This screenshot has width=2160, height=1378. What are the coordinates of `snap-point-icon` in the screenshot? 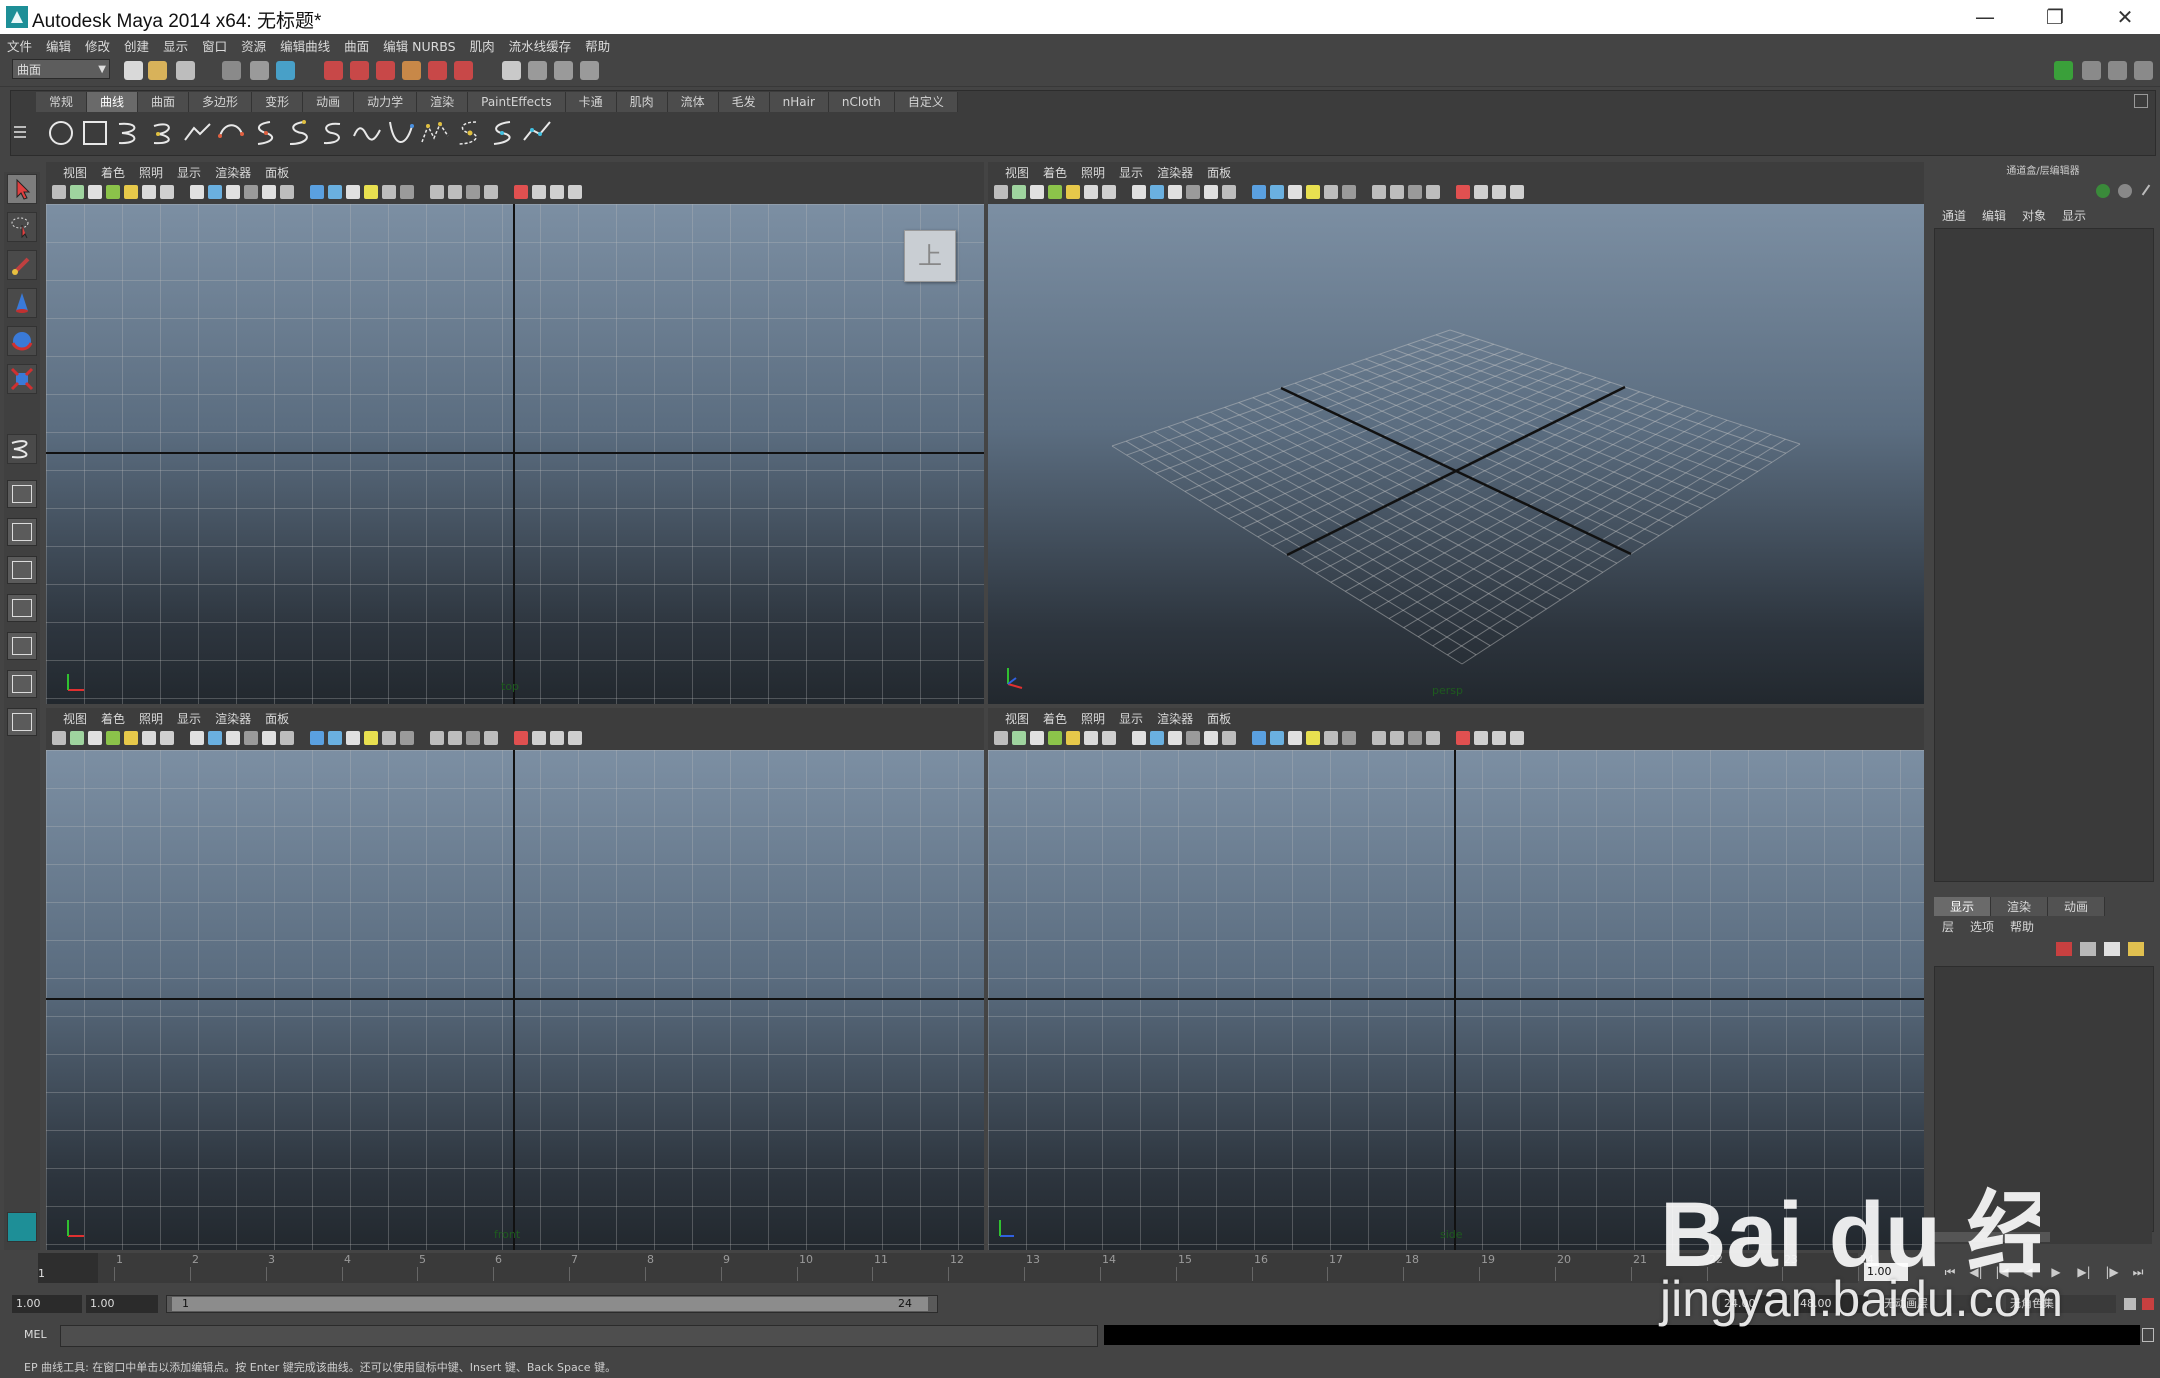 It's located at (385, 70).